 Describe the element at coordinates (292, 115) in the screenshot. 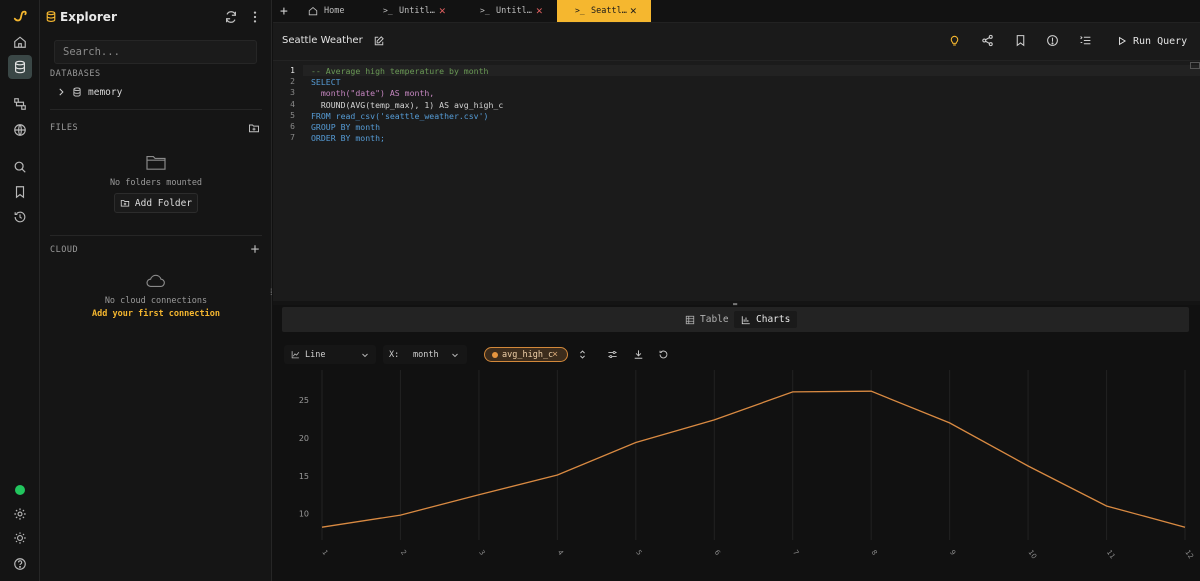

I see `line-number: 5` at that location.